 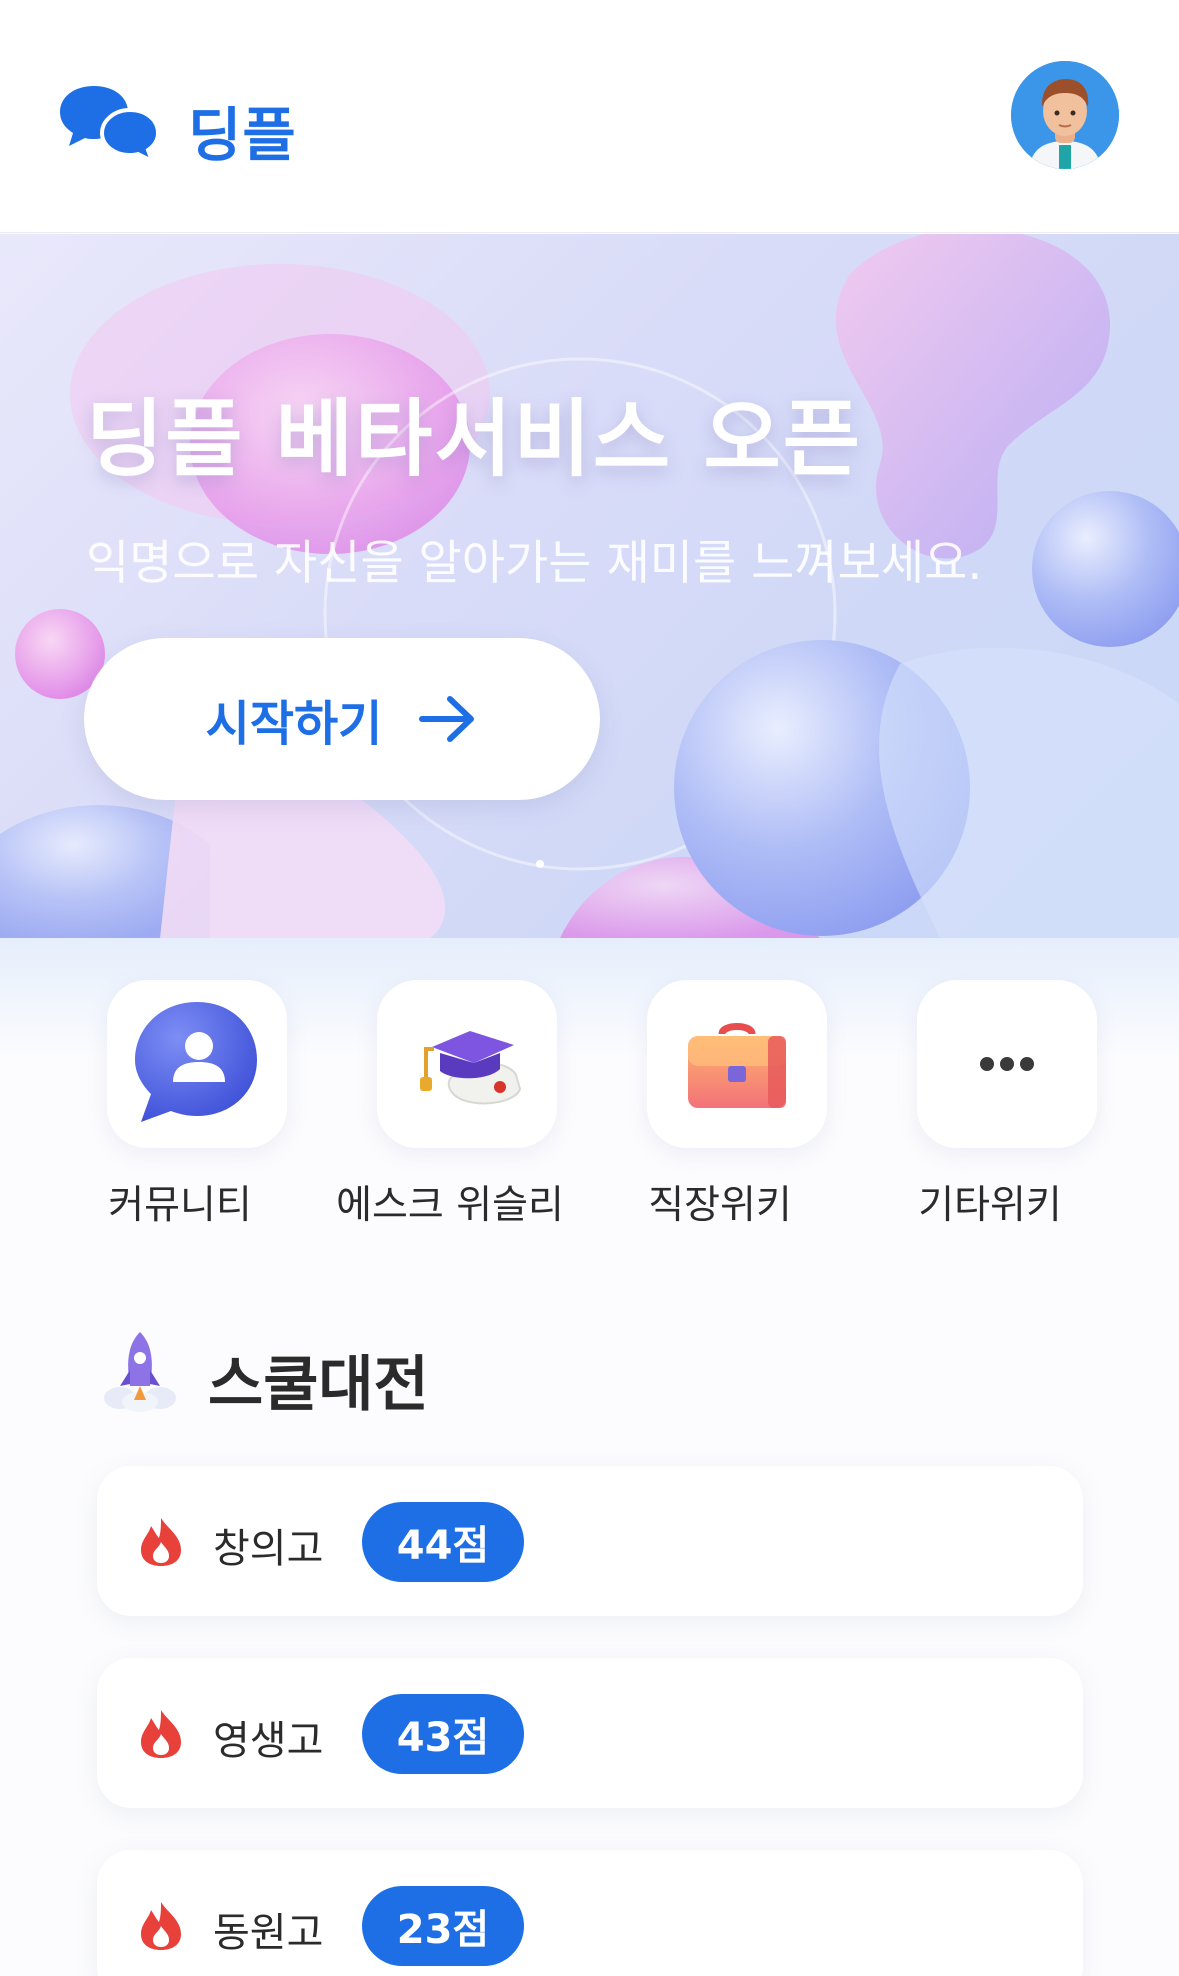 What do you see at coordinates (720, 1205) in the screenshot?
I see `menu-label-work-wiki: 직장위키` at bounding box center [720, 1205].